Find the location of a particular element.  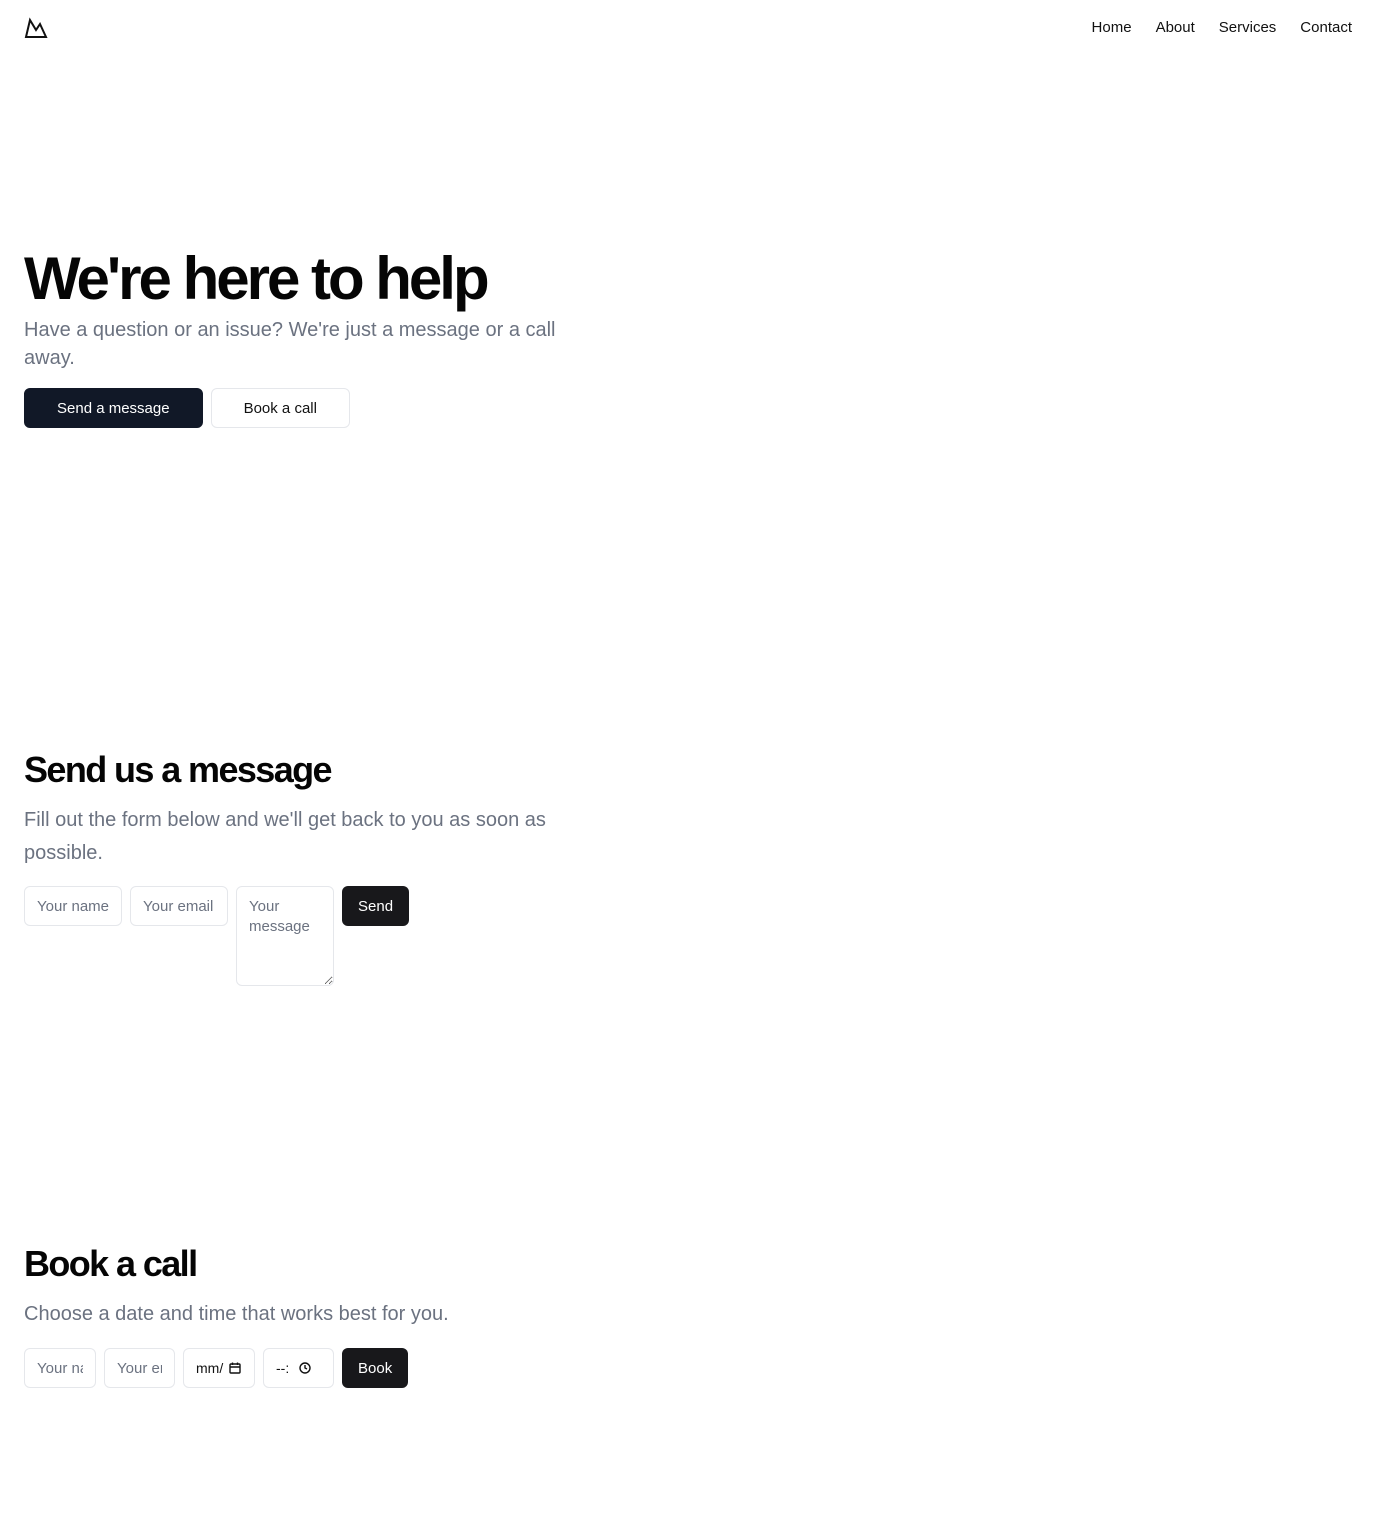

hero-title: We're here to help is located at coordinates (257, 278).